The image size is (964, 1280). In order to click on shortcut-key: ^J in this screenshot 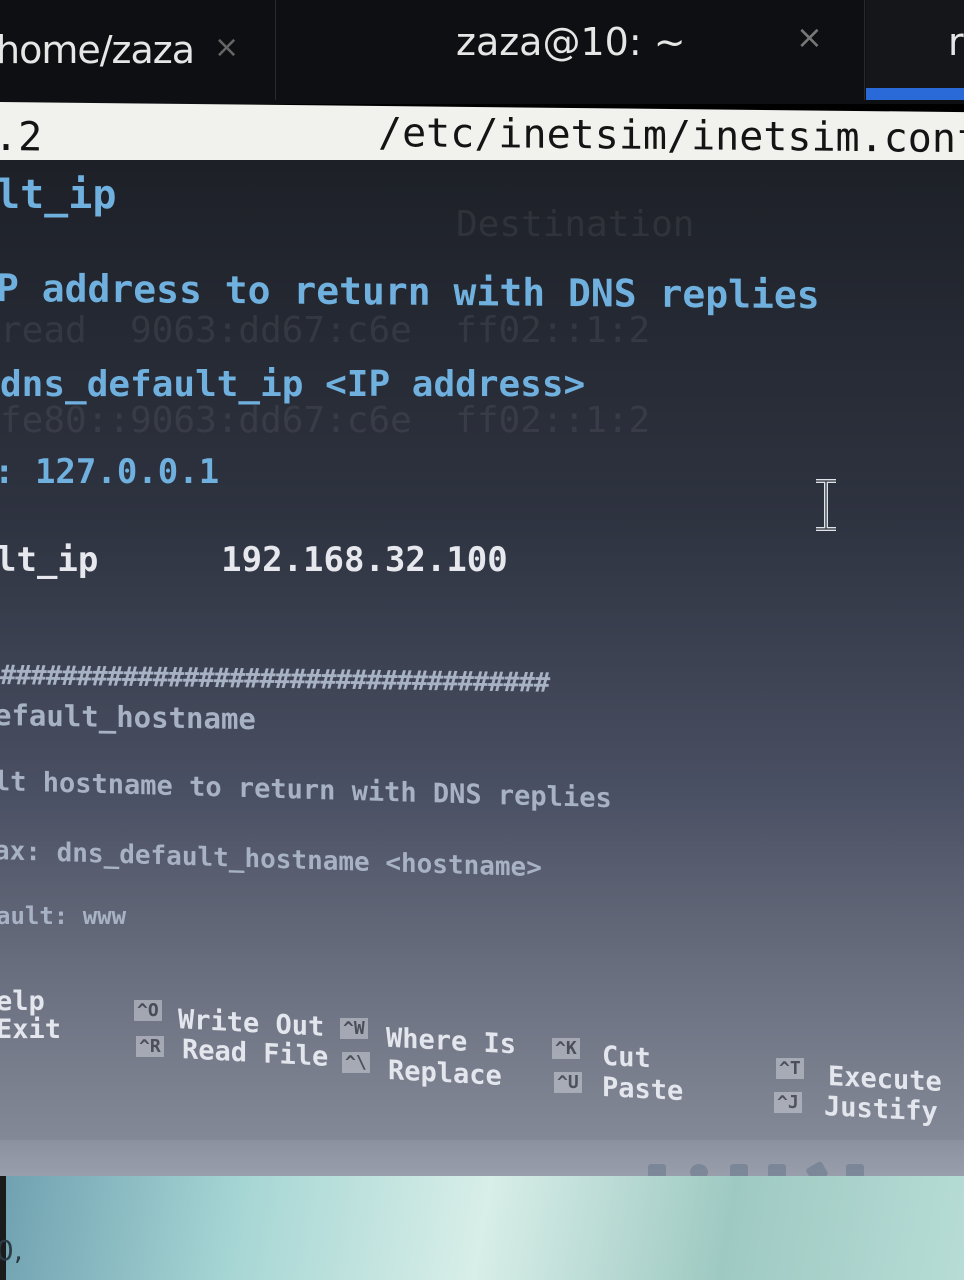, I will do `click(788, 1102)`.